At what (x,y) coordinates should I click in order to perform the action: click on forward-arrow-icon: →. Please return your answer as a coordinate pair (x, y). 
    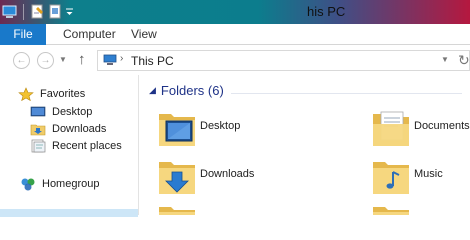
    Looking at the image, I should click on (45, 60).